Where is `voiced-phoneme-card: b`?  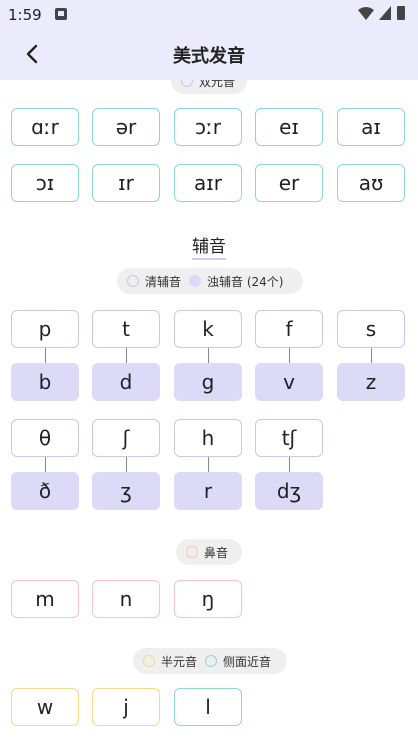
voiced-phoneme-card: b is located at coordinates (45, 382).